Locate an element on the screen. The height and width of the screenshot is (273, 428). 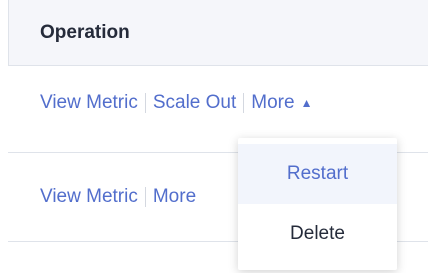
row-actions: View Metric More is located at coordinates (118, 197).